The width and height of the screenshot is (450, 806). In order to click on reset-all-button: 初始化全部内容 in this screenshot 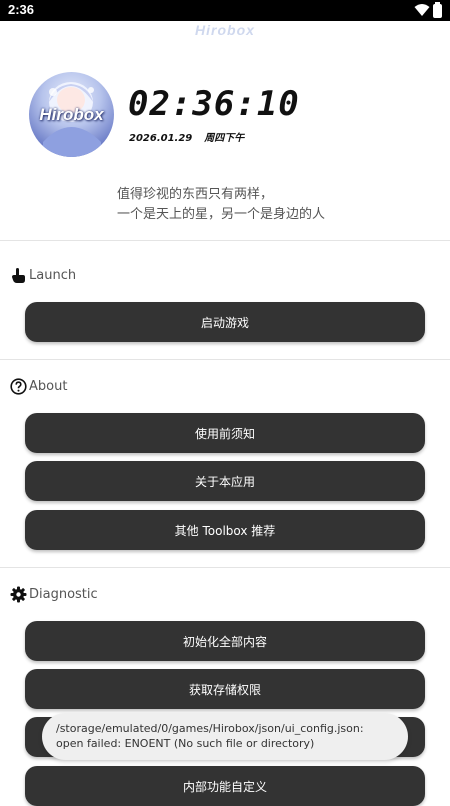, I will do `click(225, 641)`.